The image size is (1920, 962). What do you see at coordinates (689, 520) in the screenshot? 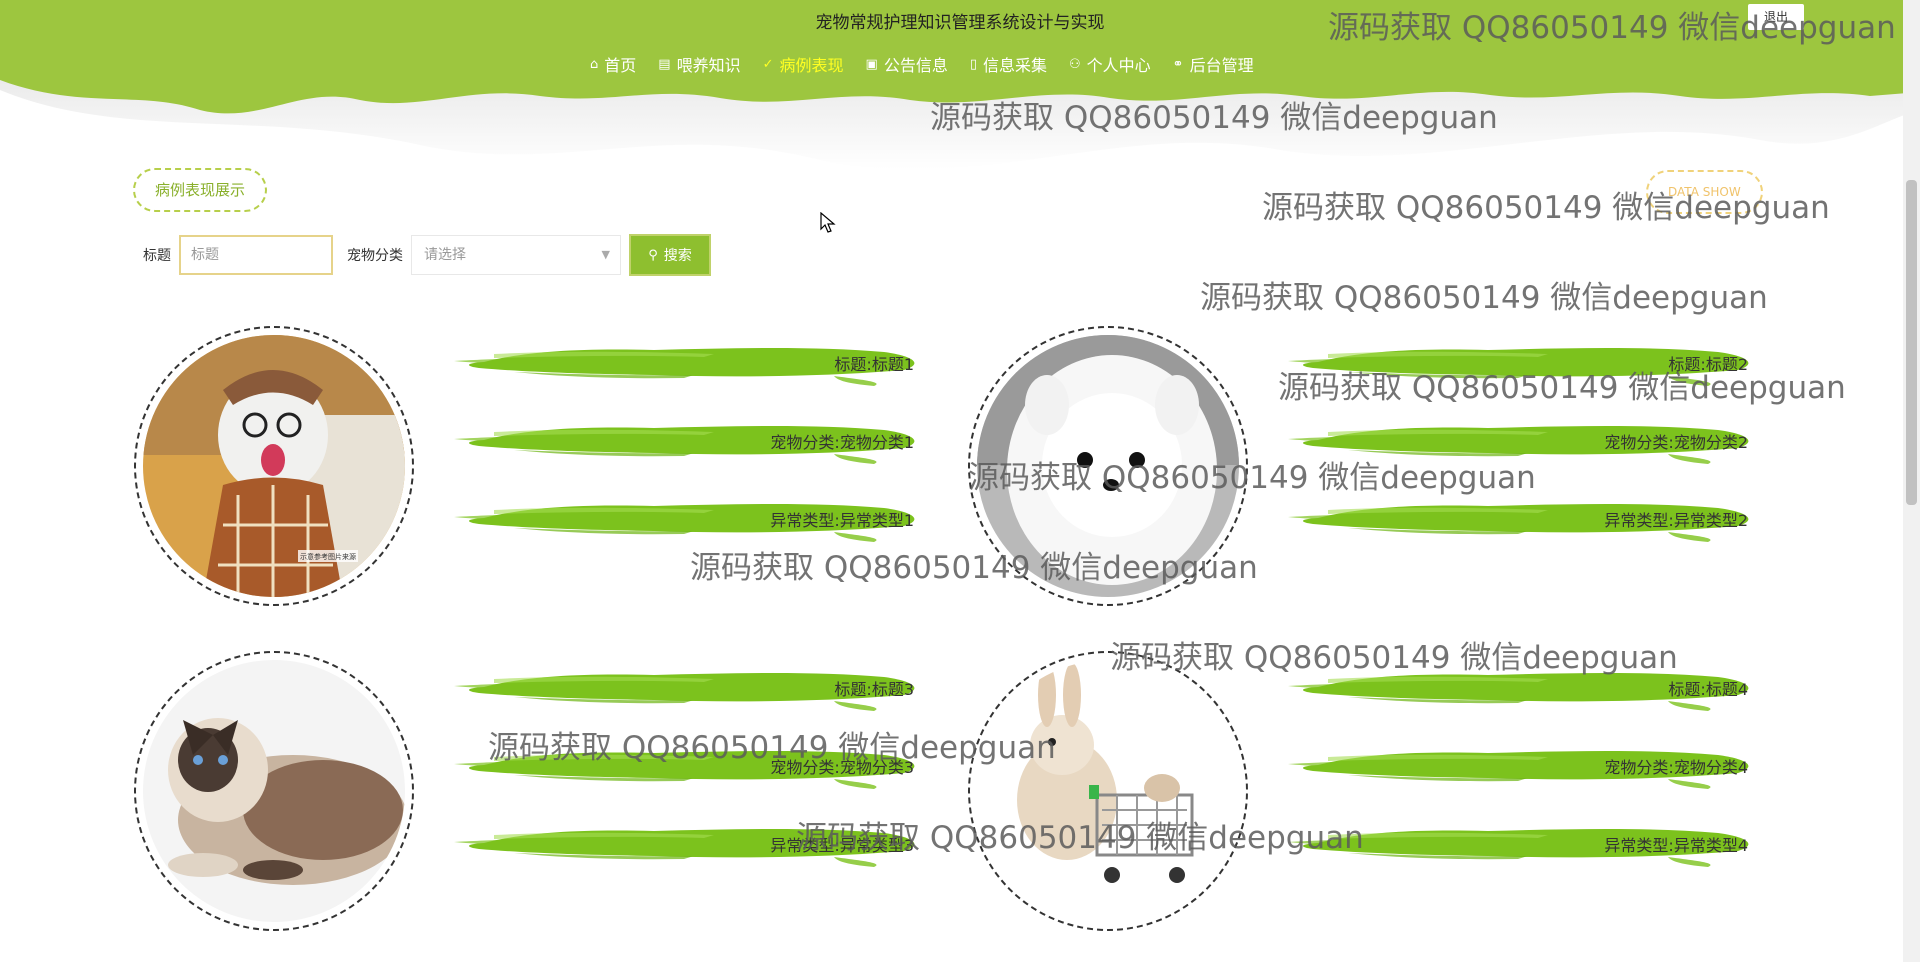
I see `case-anomaly-row: 异常类型:异常类型1` at bounding box center [689, 520].